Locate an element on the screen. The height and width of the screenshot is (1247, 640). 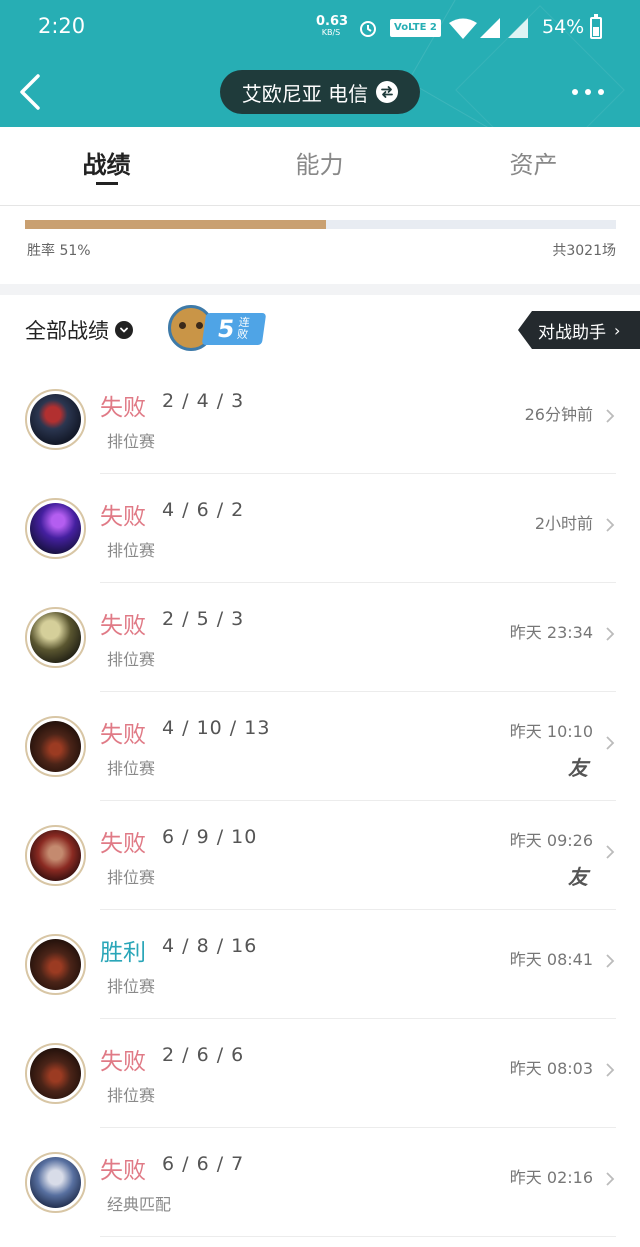
battery-percentage: 54% is located at coordinates (563, 27).